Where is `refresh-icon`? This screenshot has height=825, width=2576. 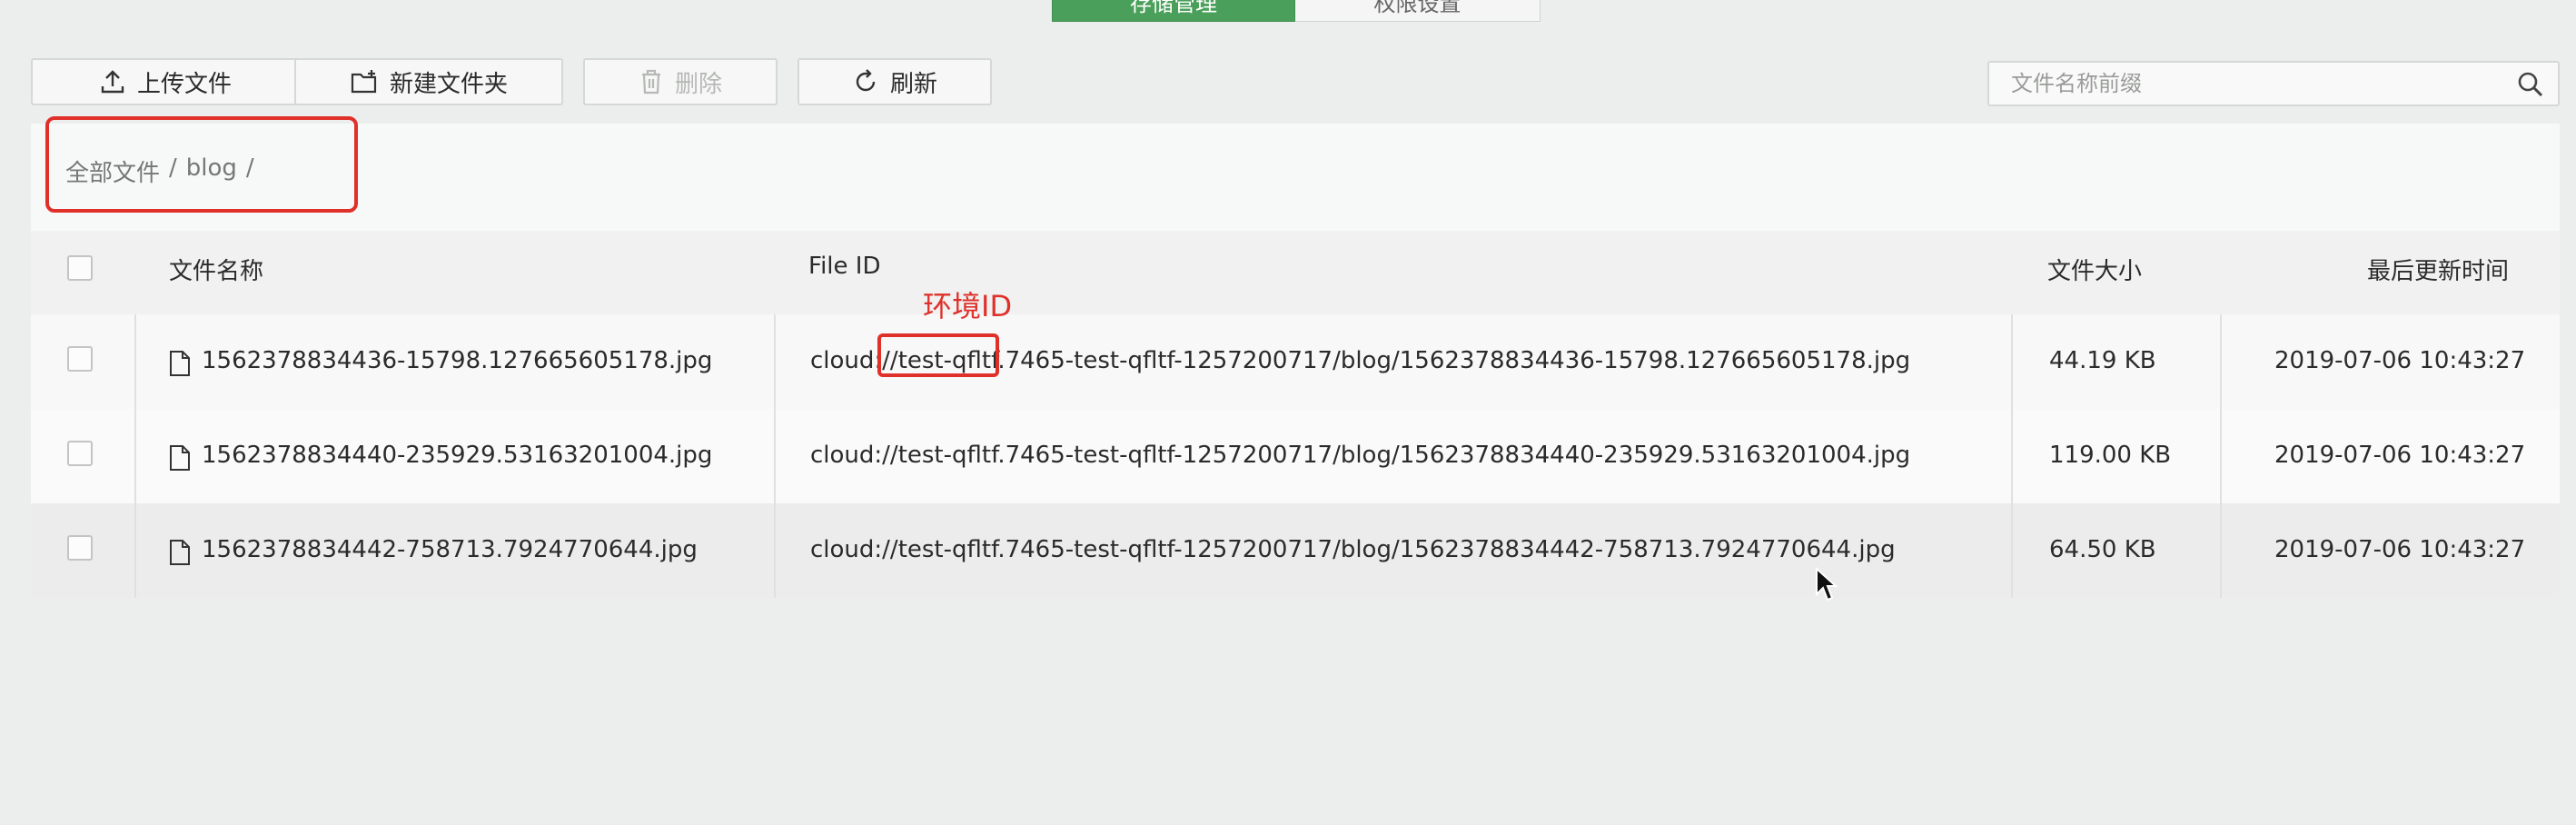 refresh-icon is located at coordinates (866, 80).